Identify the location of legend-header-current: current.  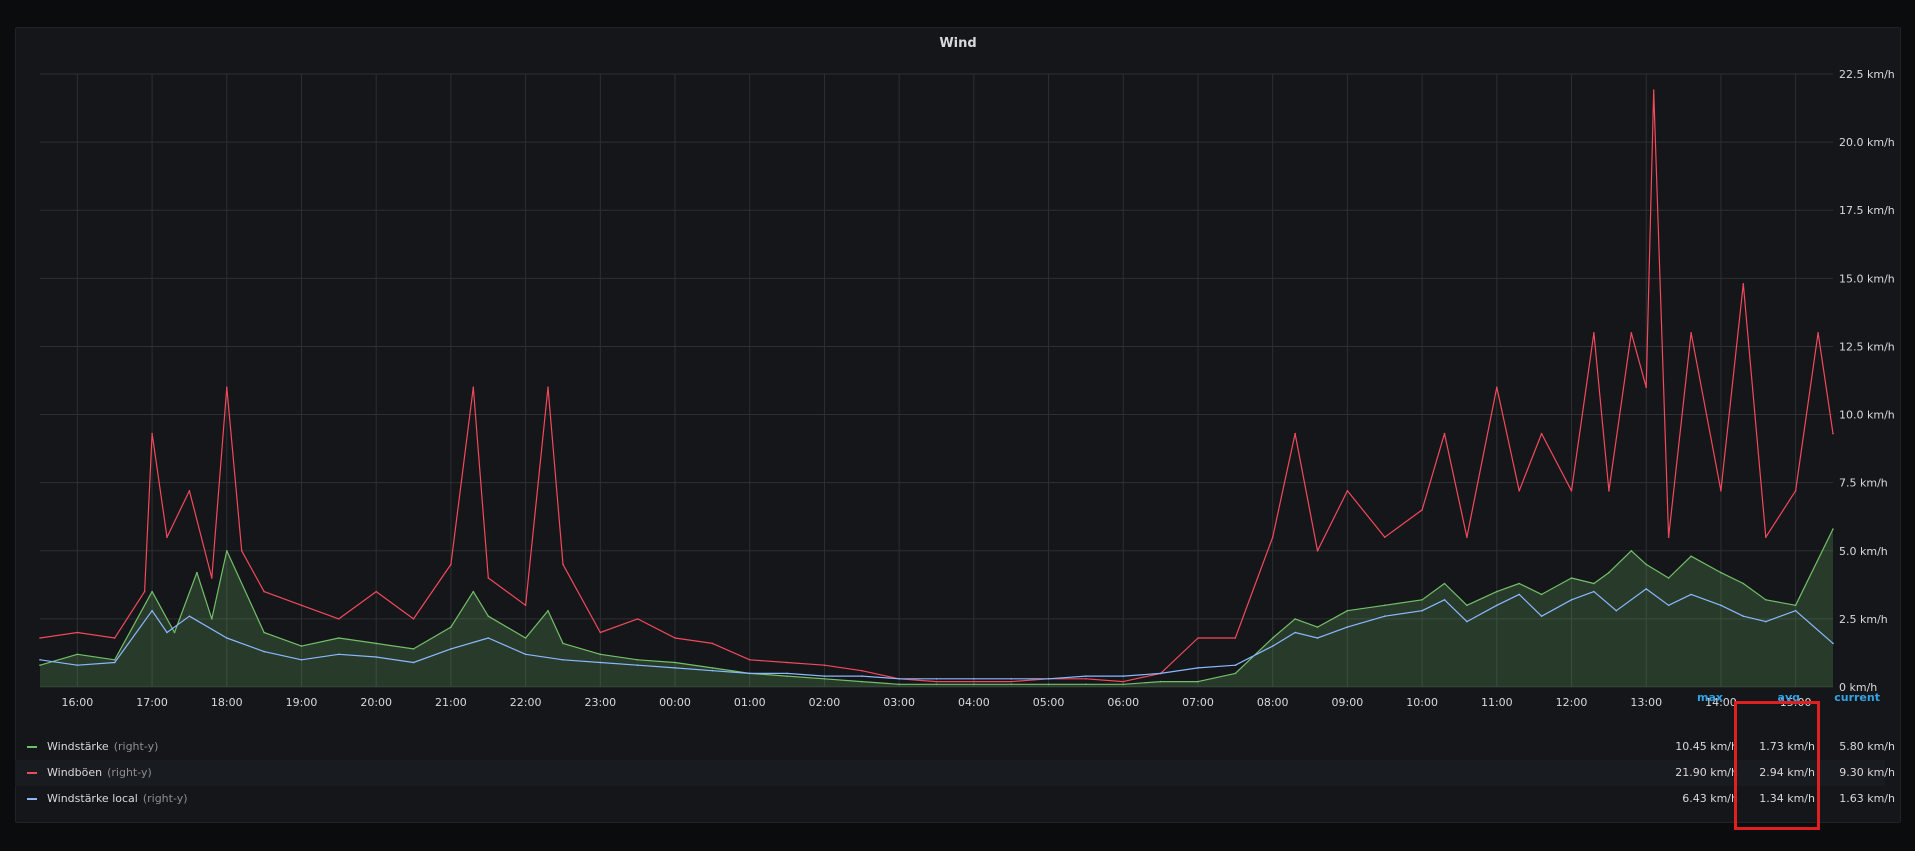
(1855, 697).